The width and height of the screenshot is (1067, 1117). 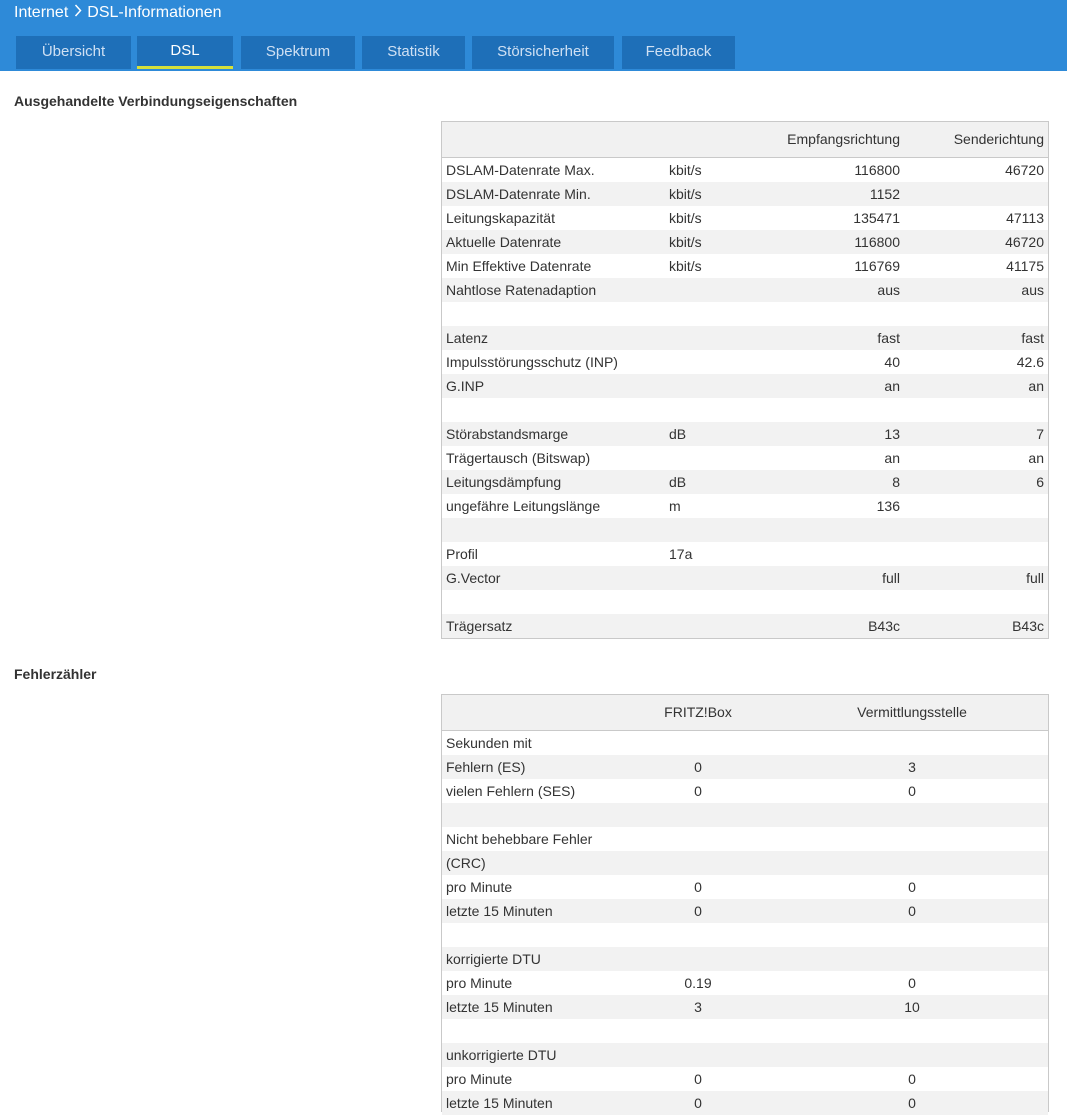 What do you see at coordinates (501, 1055) in the screenshot?
I see `row-label: unkorrigierte DTU` at bounding box center [501, 1055].